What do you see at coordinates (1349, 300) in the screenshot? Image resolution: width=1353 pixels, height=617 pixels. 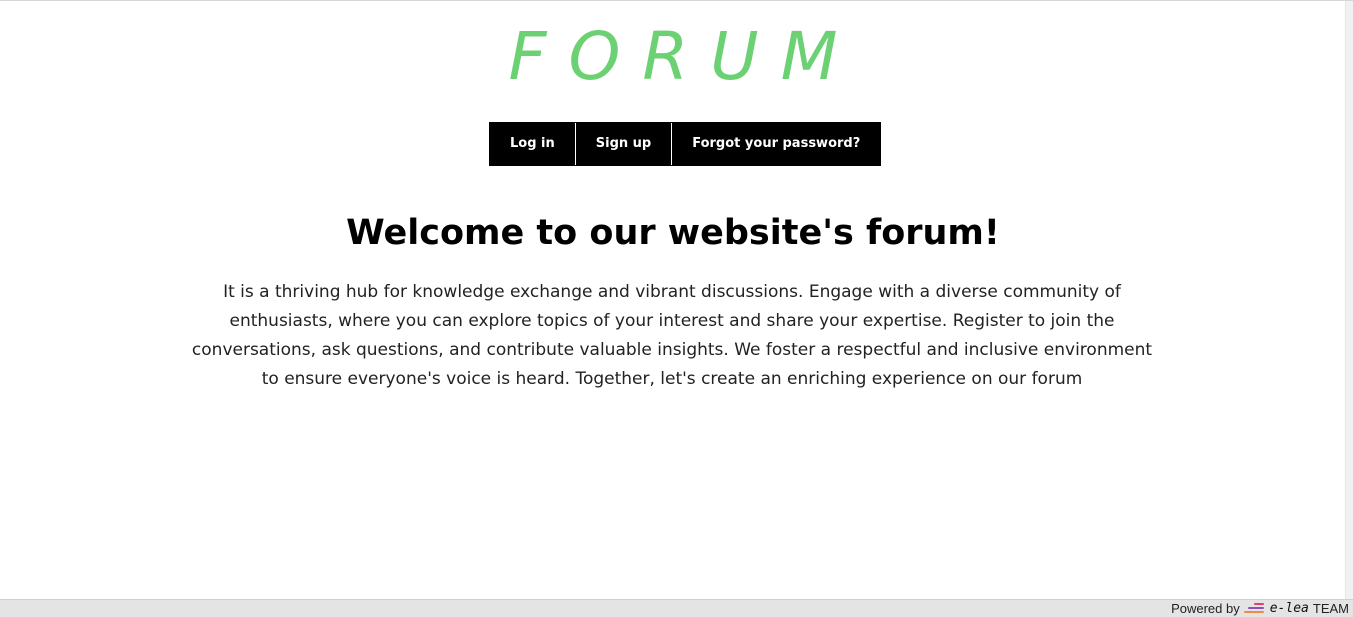 I see `vertical-scrollbar` at bounding box center [1349, 300].